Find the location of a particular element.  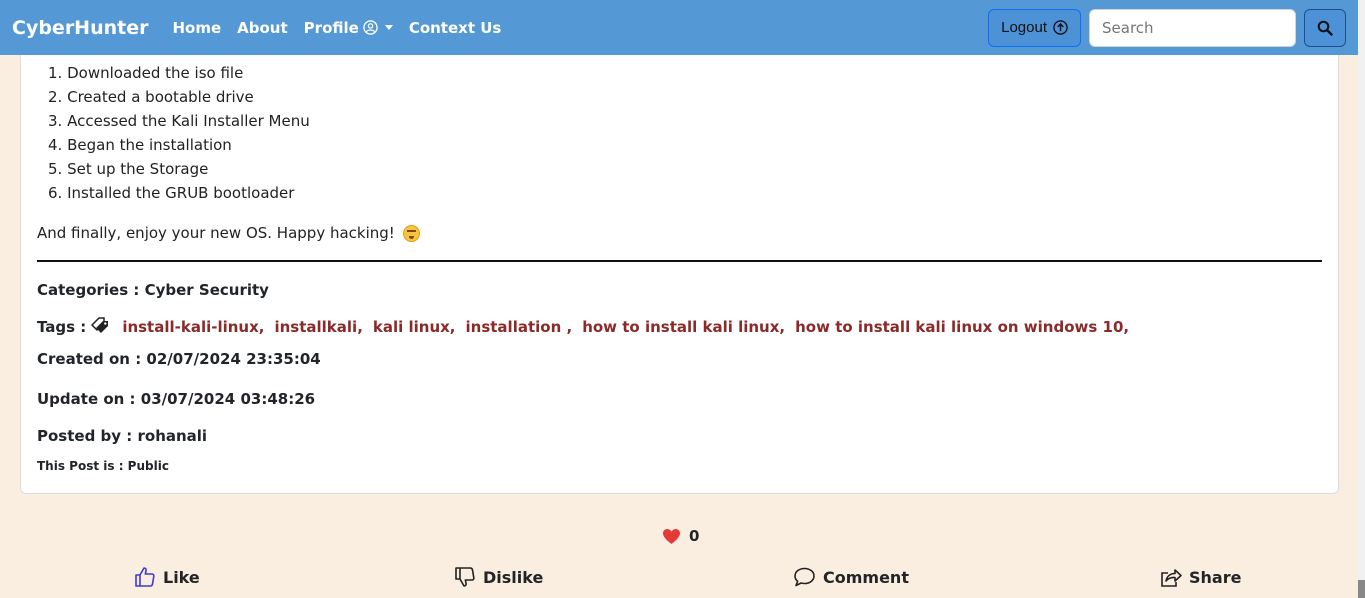

dislike-label: Dislike is located at coordinates (513, 577).